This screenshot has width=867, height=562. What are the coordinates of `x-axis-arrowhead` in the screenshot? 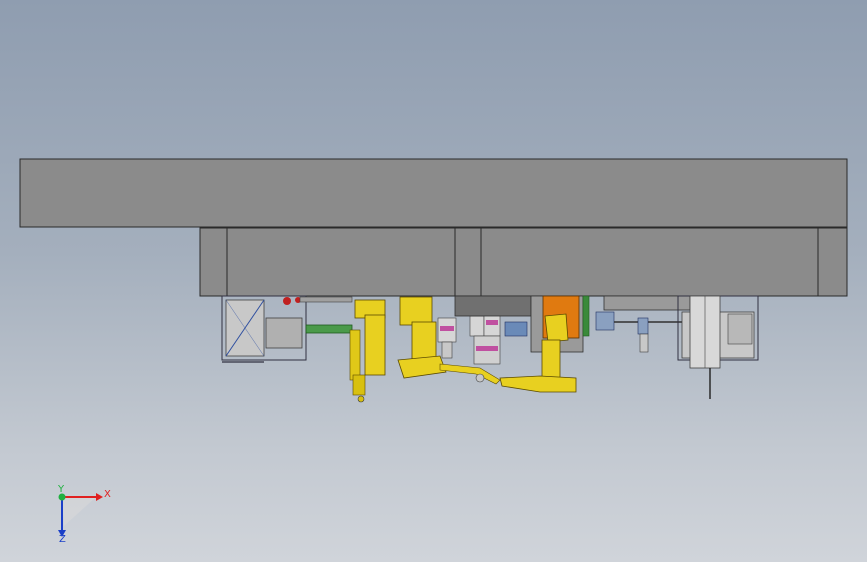 It's located at (99, 497).